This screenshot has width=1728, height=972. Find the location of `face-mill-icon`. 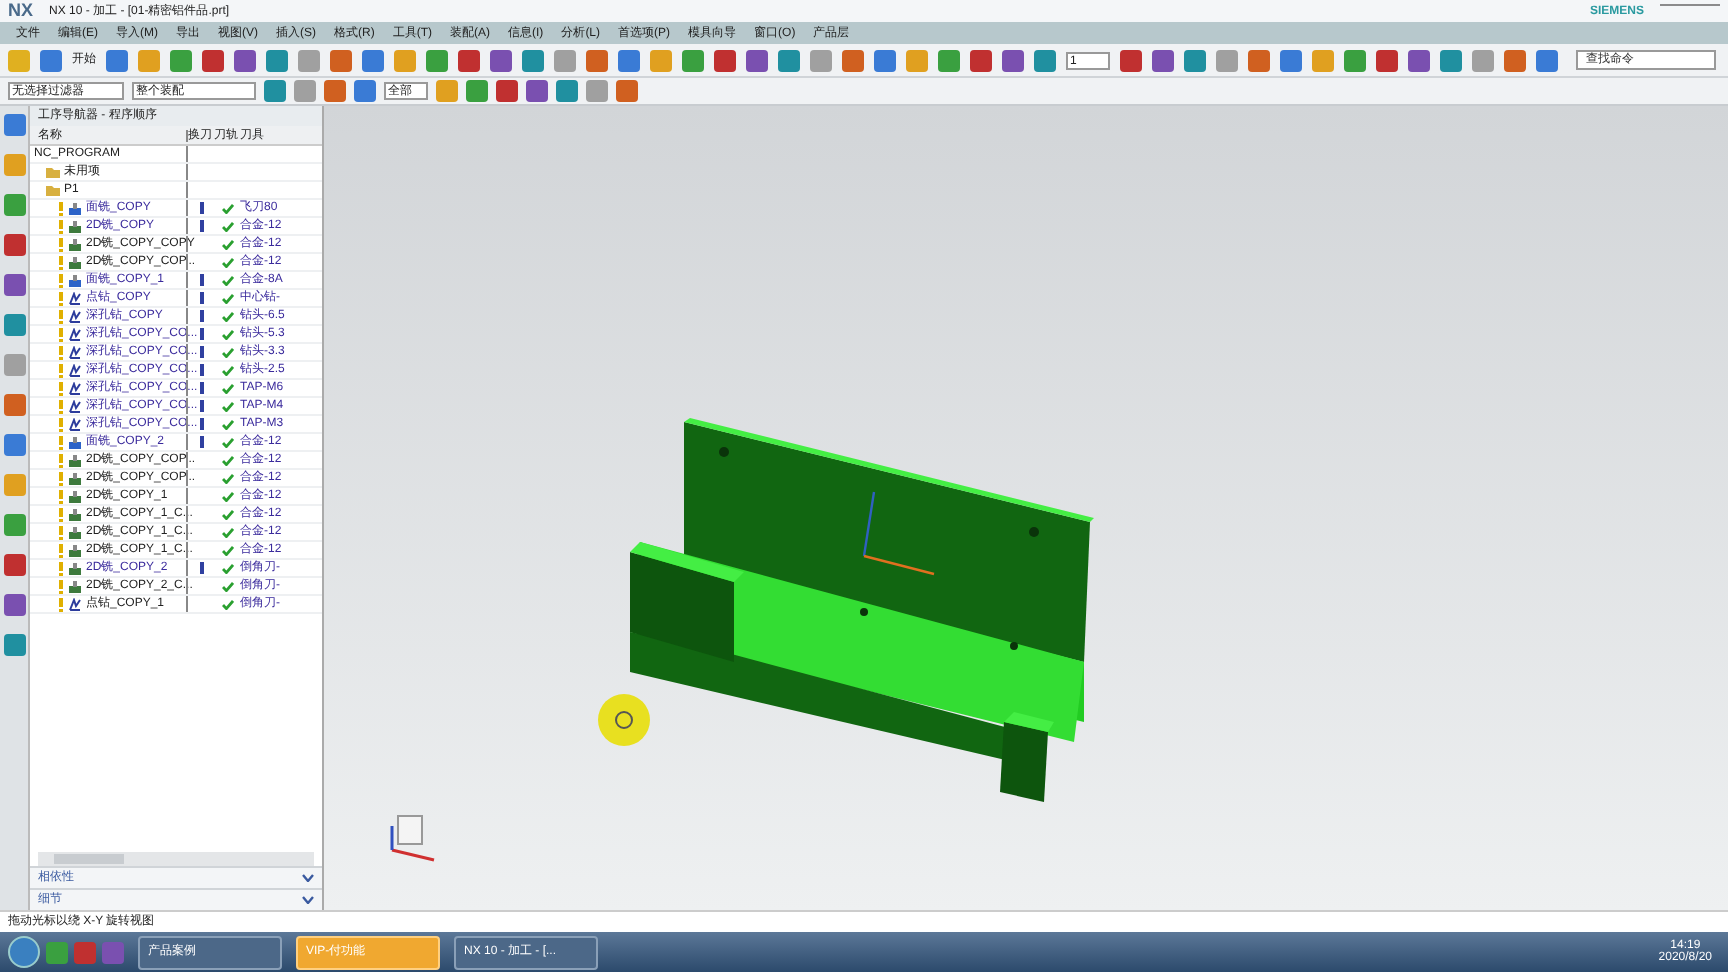

face-mill-icon is located at coordinates (75, 208).